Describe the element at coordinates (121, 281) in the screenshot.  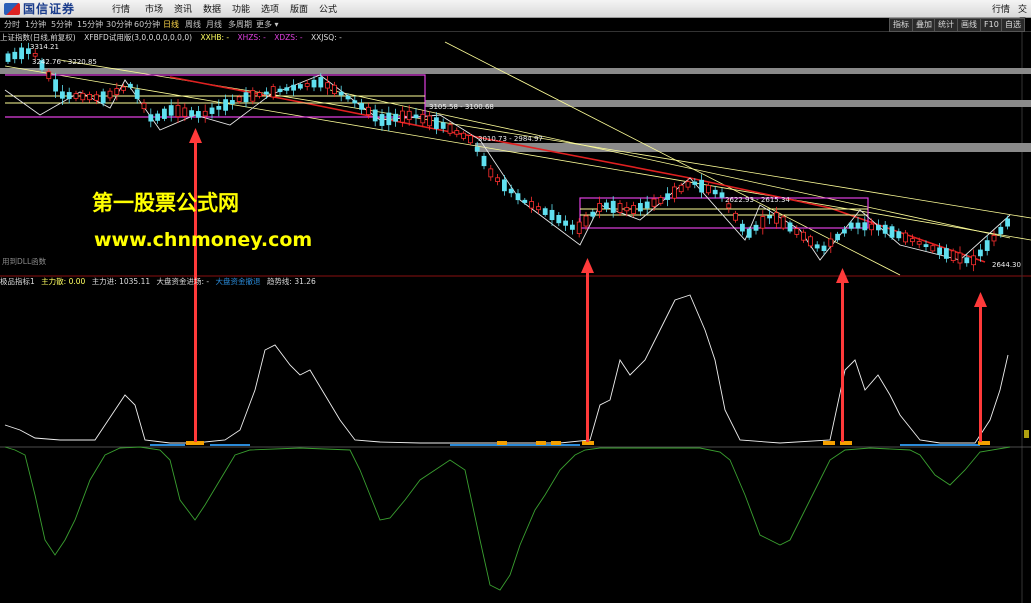
I see `main-in-value: 主力进: 1035.11` at that location.